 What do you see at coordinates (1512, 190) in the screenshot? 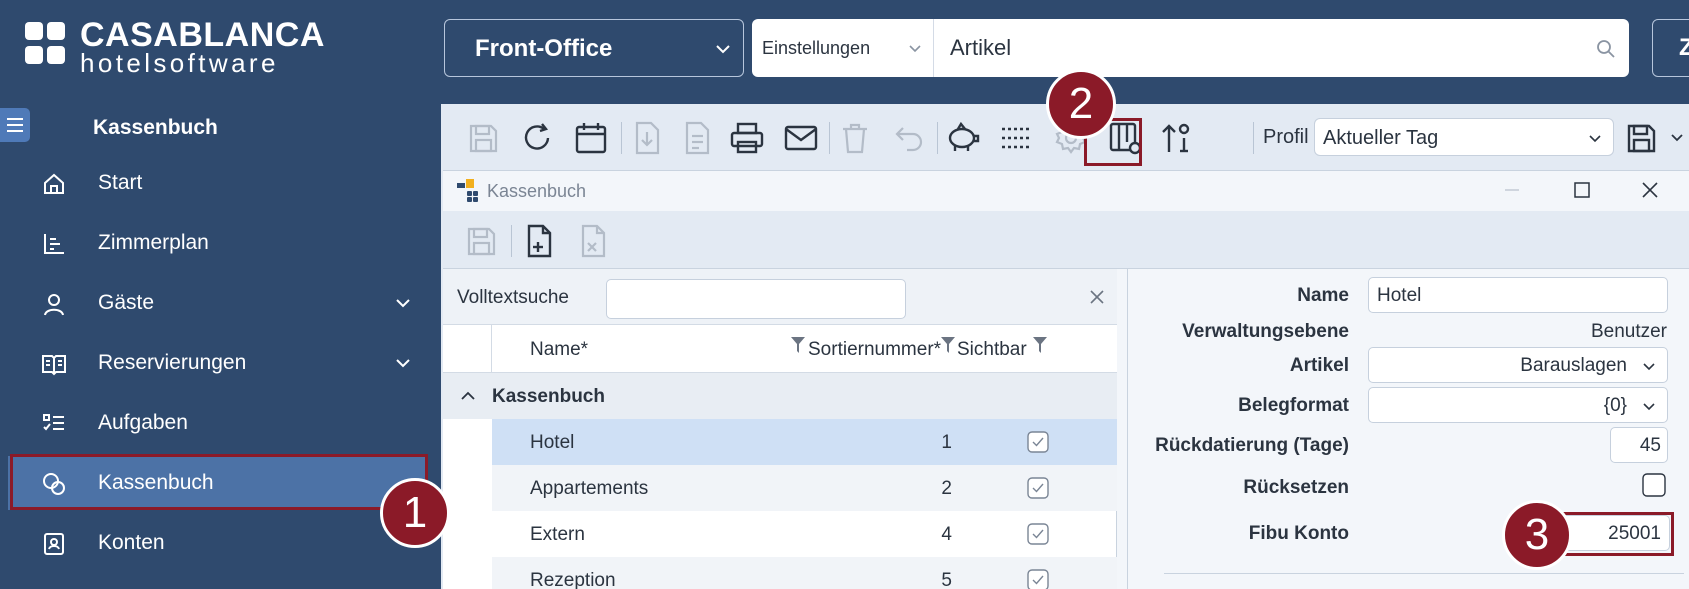
I see `minimize-icon` at bounding box center [1512, 190].